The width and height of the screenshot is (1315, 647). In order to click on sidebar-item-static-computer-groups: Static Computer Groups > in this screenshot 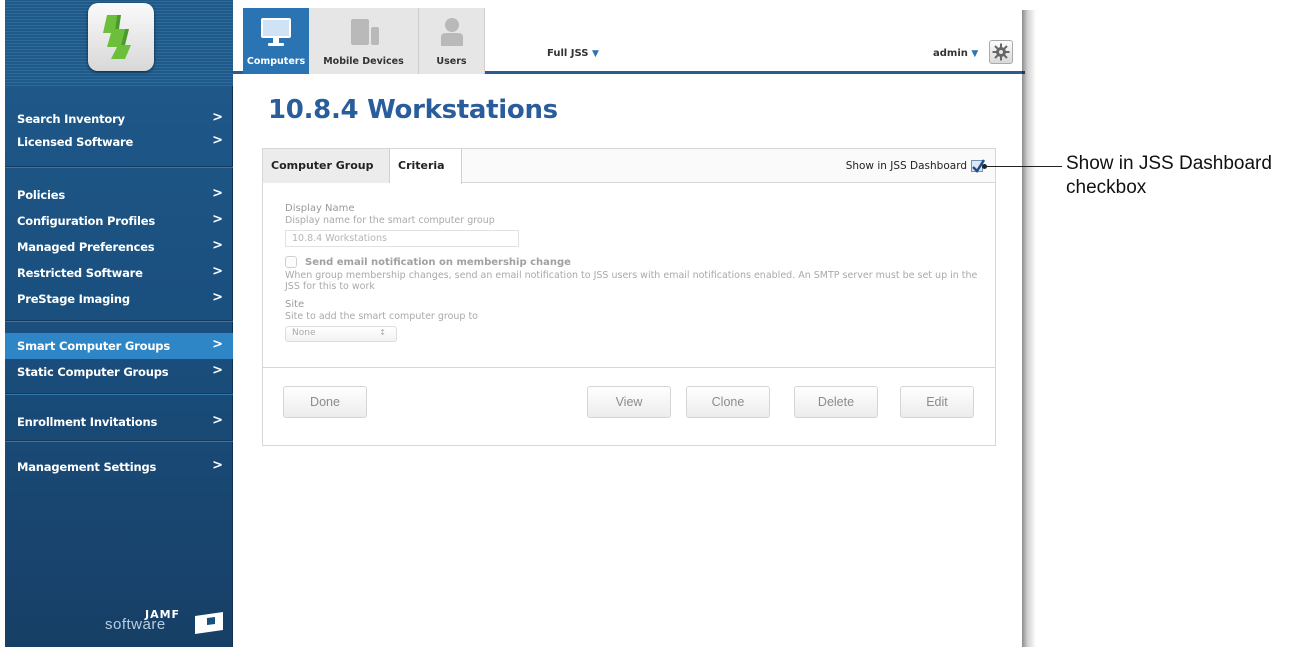, I will do `click(119, 372)`.